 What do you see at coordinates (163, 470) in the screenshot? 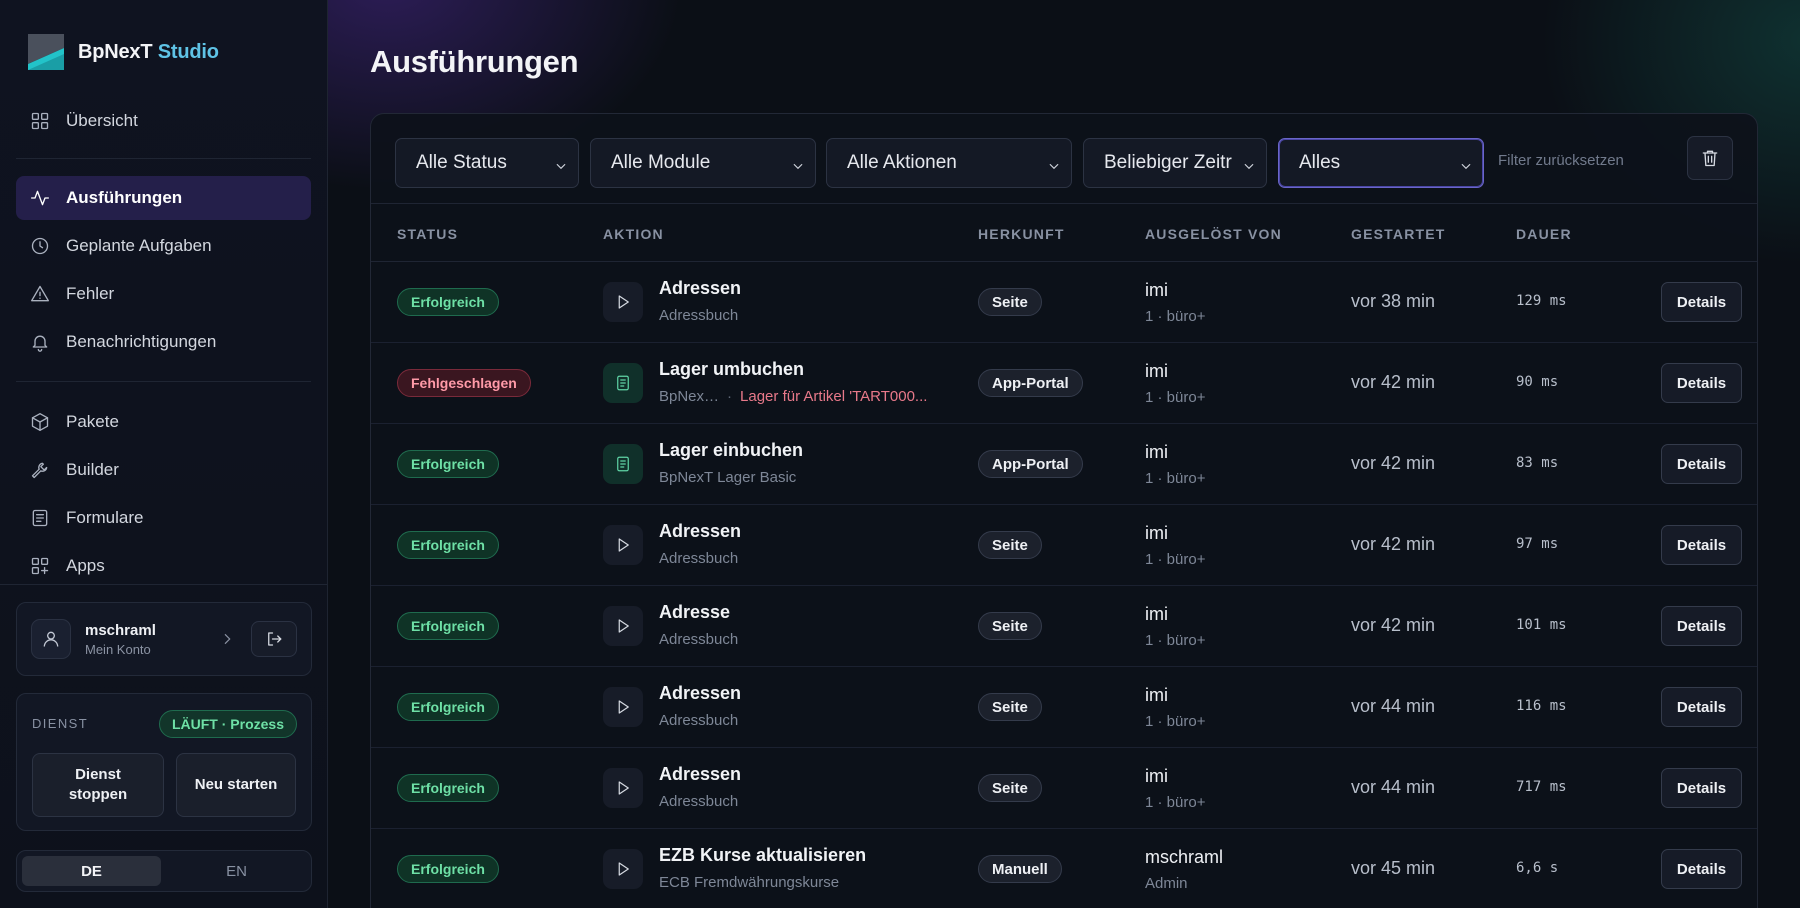
I see `sidebar-item-builder: Builder` at bounding box center [163, 470].